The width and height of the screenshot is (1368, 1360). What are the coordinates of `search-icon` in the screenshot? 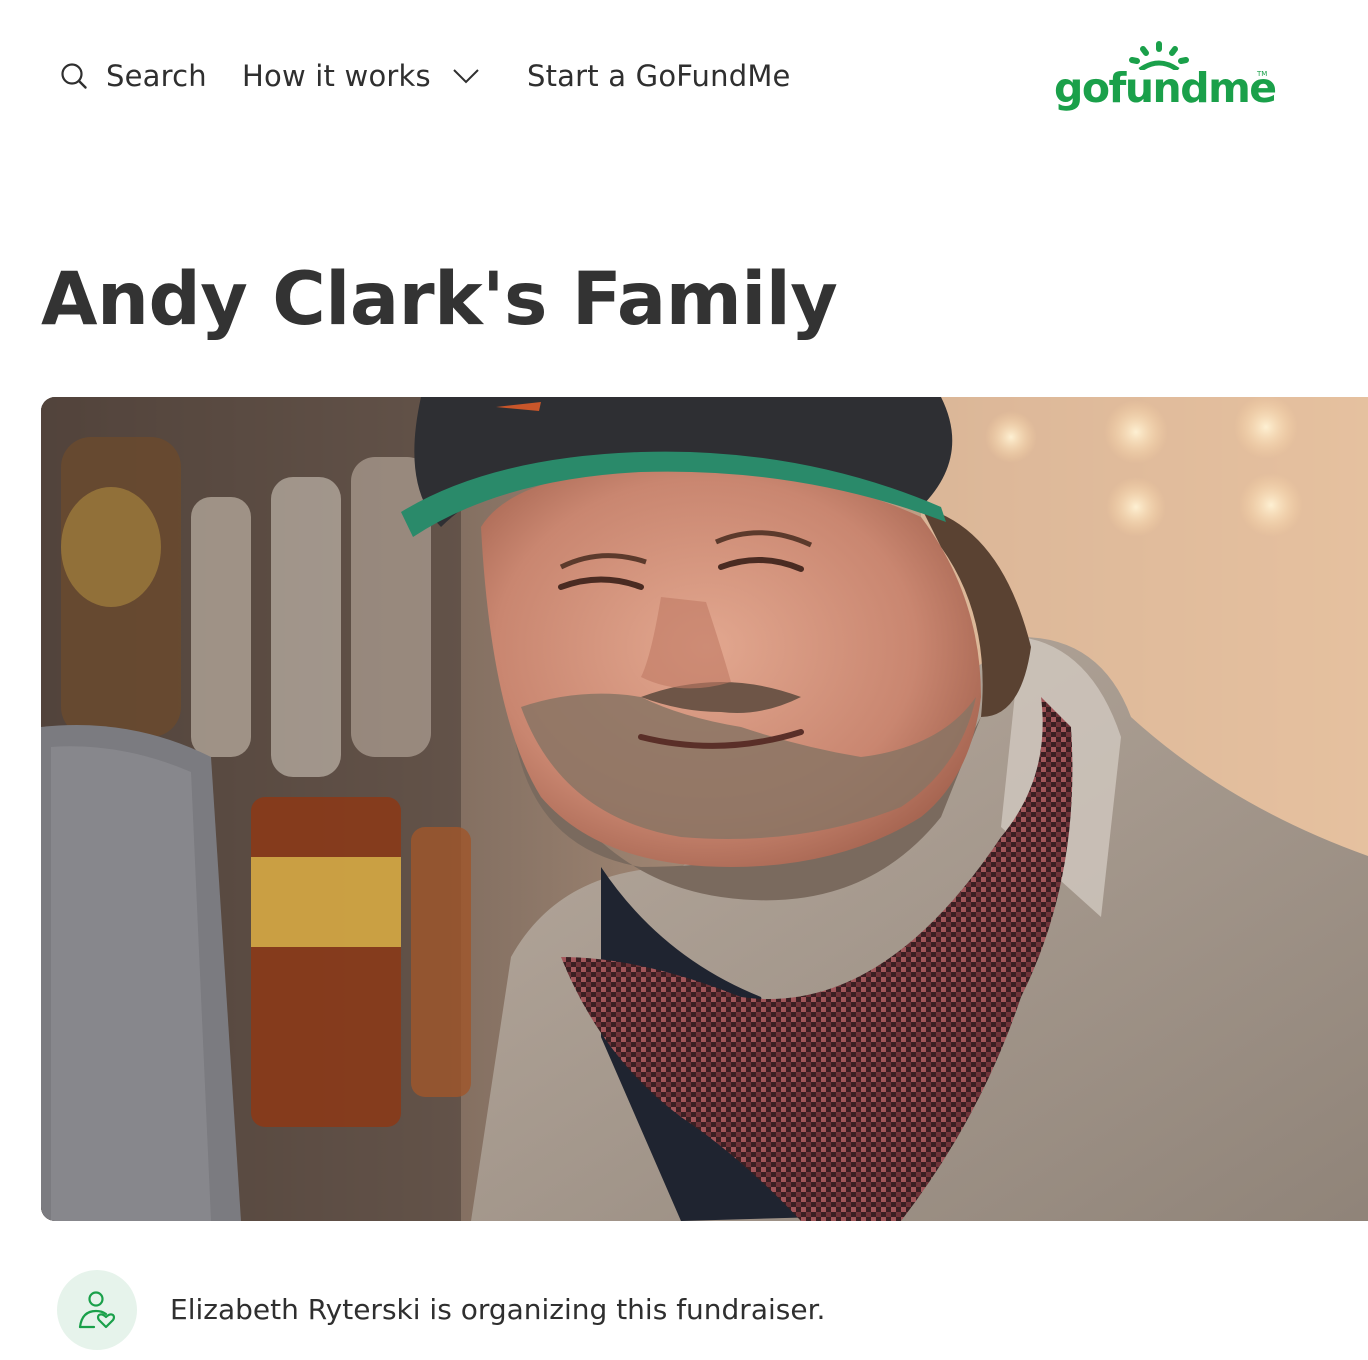 It's located at (74, 76).